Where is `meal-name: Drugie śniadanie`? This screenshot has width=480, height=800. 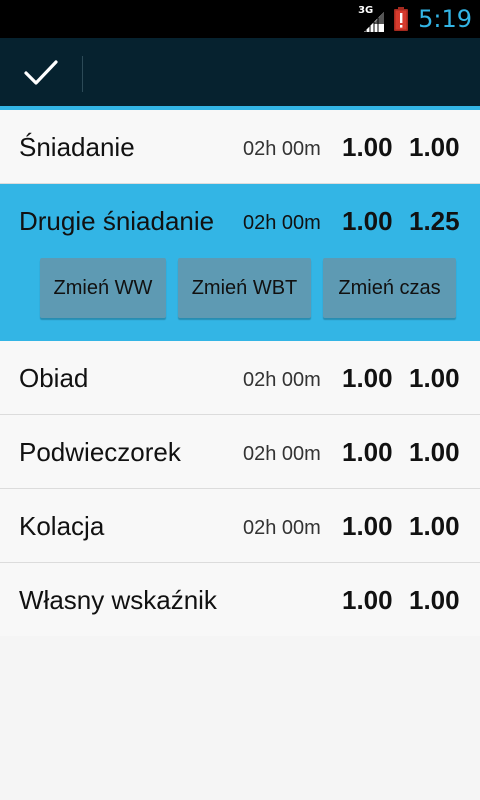 meal-name: Drugie śniadanie is located at coordinates (117, 221).